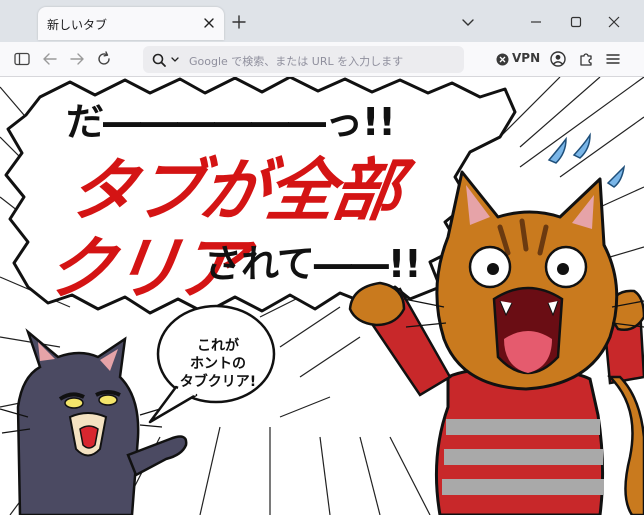 The width and height of the screenshot is (644, 515). Describe the element at coordinates (50, 59) in the screenshot. I see `back-arrow-icon` at that location.